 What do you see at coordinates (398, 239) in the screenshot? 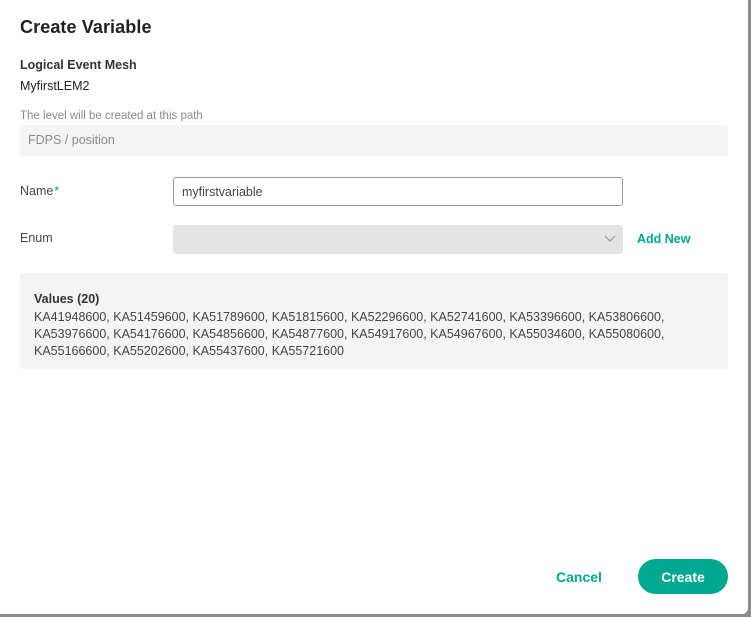
I see `enum-select` at bounding box center [398, 239].